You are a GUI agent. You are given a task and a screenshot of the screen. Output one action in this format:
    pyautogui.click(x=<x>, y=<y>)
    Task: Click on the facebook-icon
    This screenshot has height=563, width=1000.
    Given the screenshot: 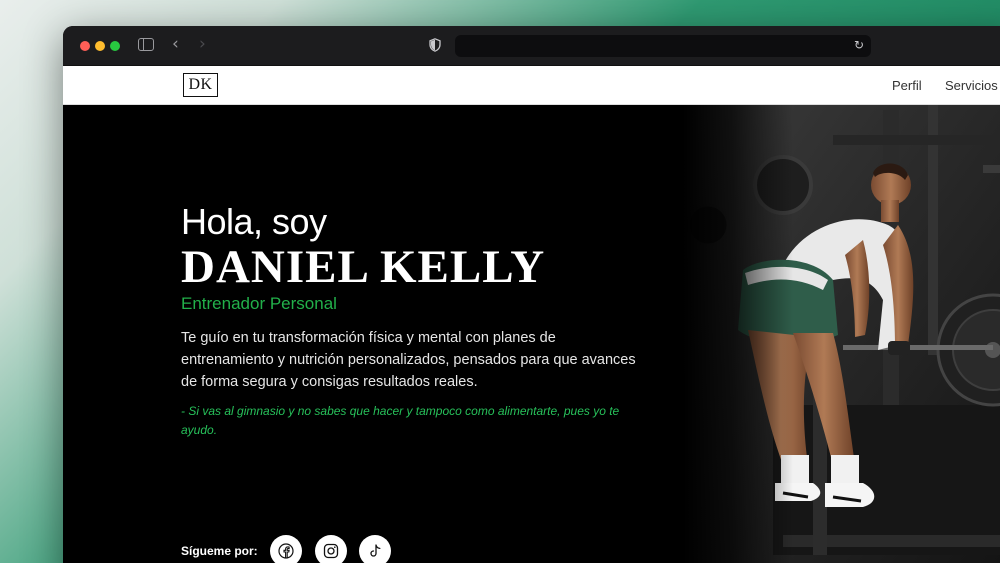 What is the action you would take?
    pyautogui.click(x=286, y=551)
    